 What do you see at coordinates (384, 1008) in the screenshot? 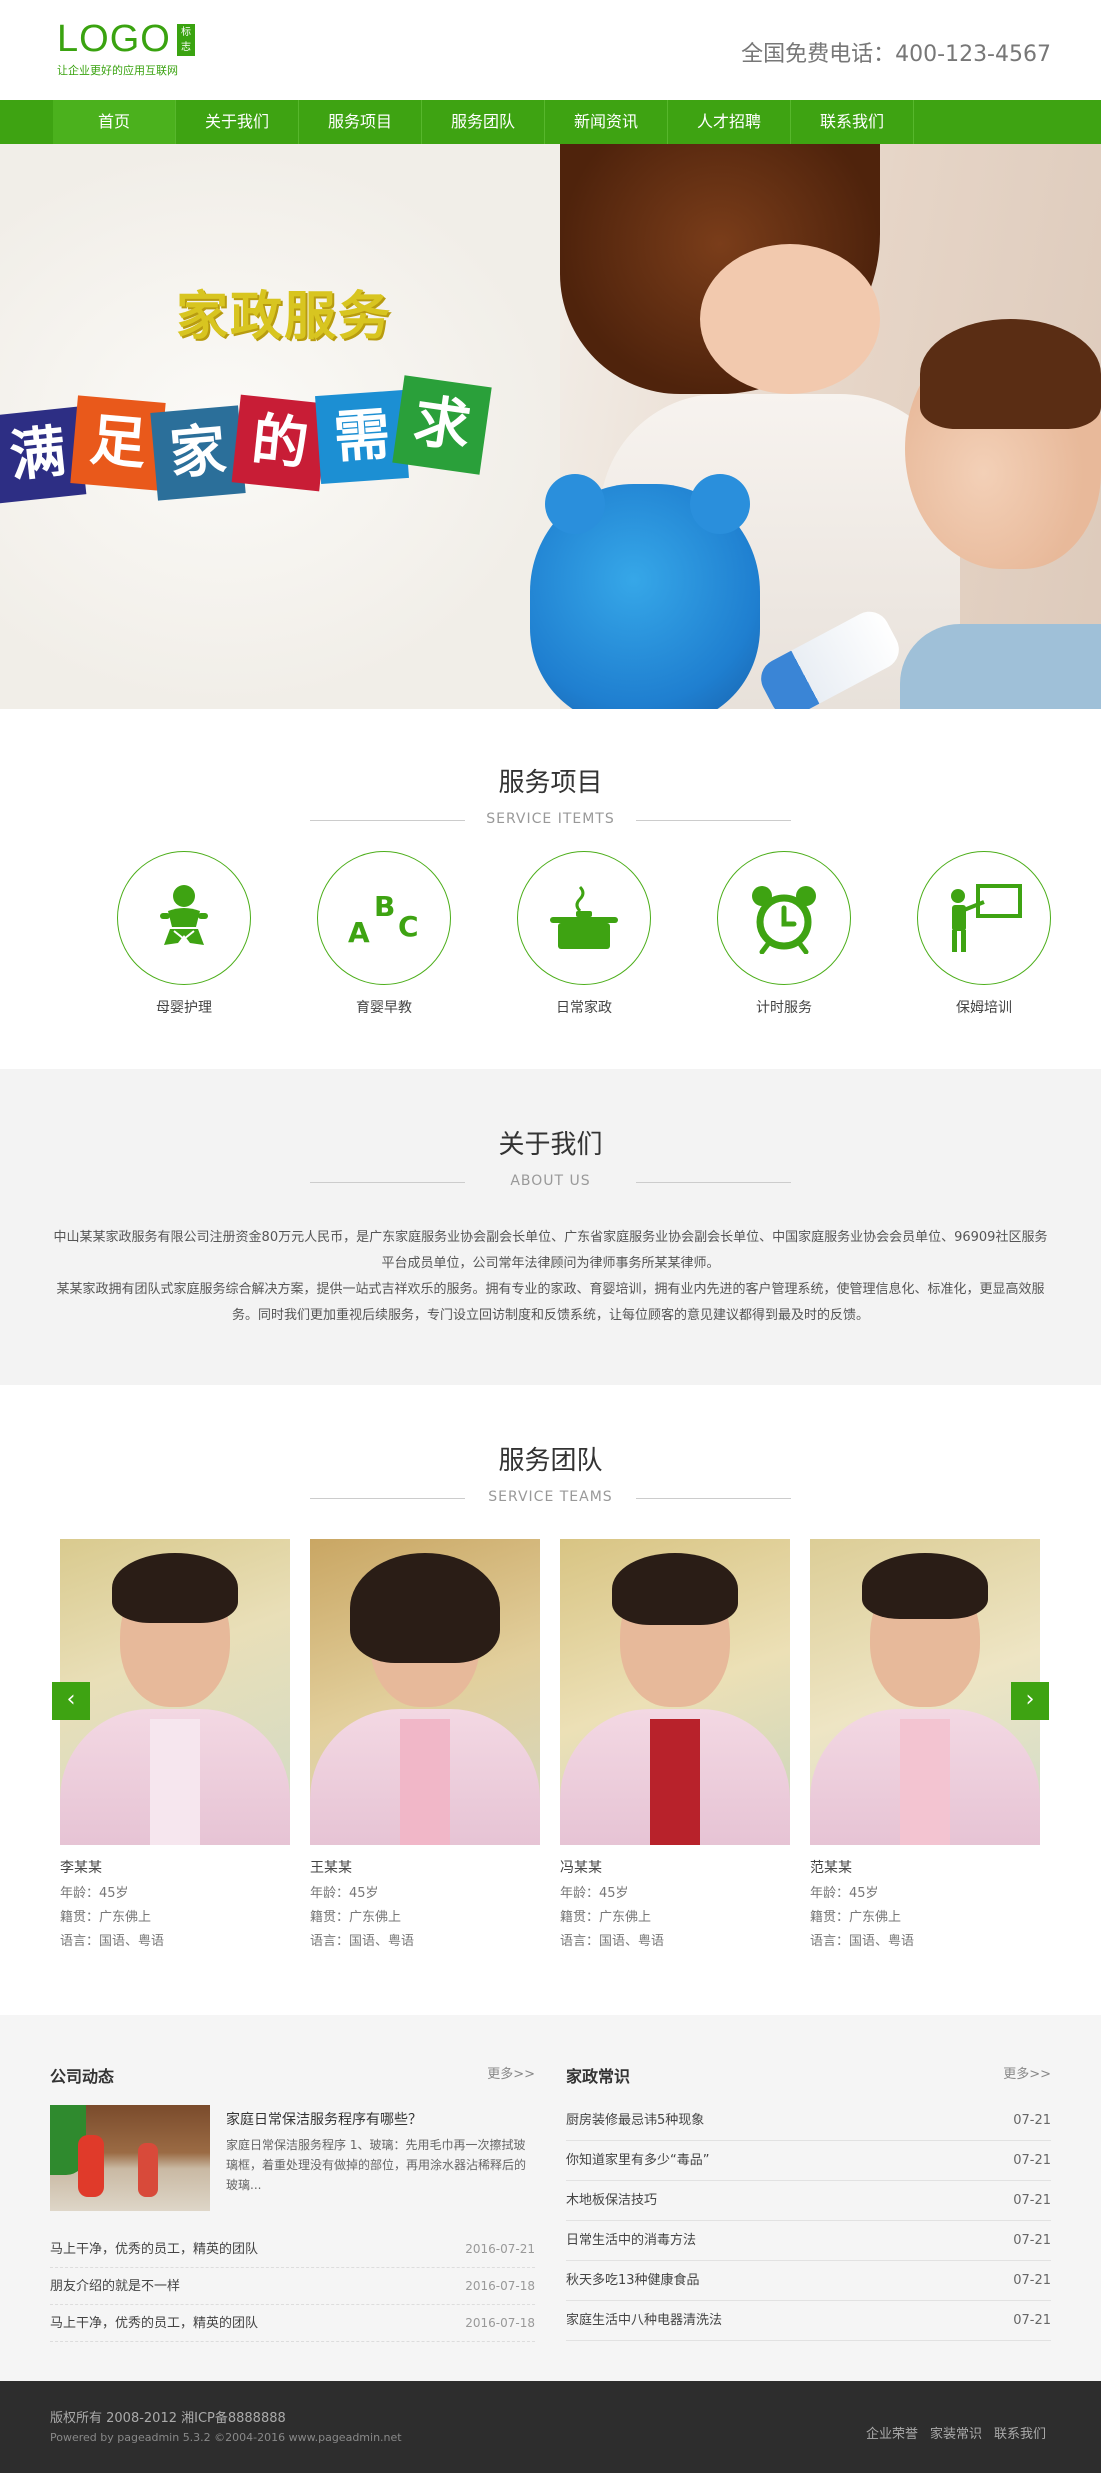
I see `service-label: 育婴早教` at bounding box center [384, 1008].